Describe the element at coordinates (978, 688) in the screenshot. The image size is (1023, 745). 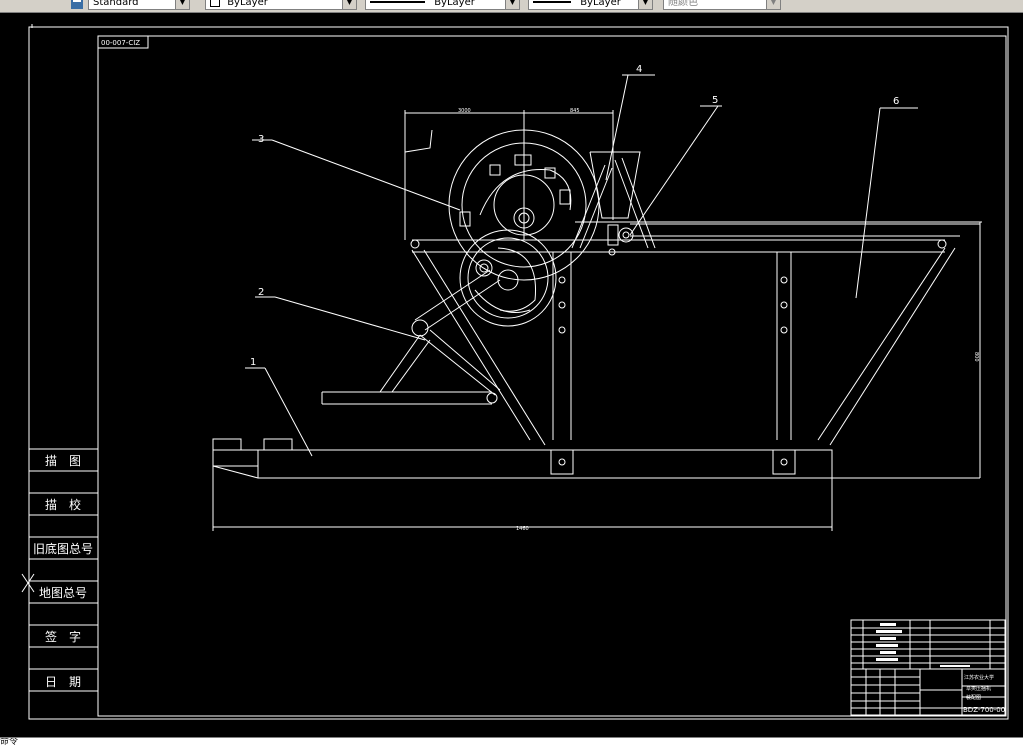
I see `product-name: 草类压捆机` at that location.